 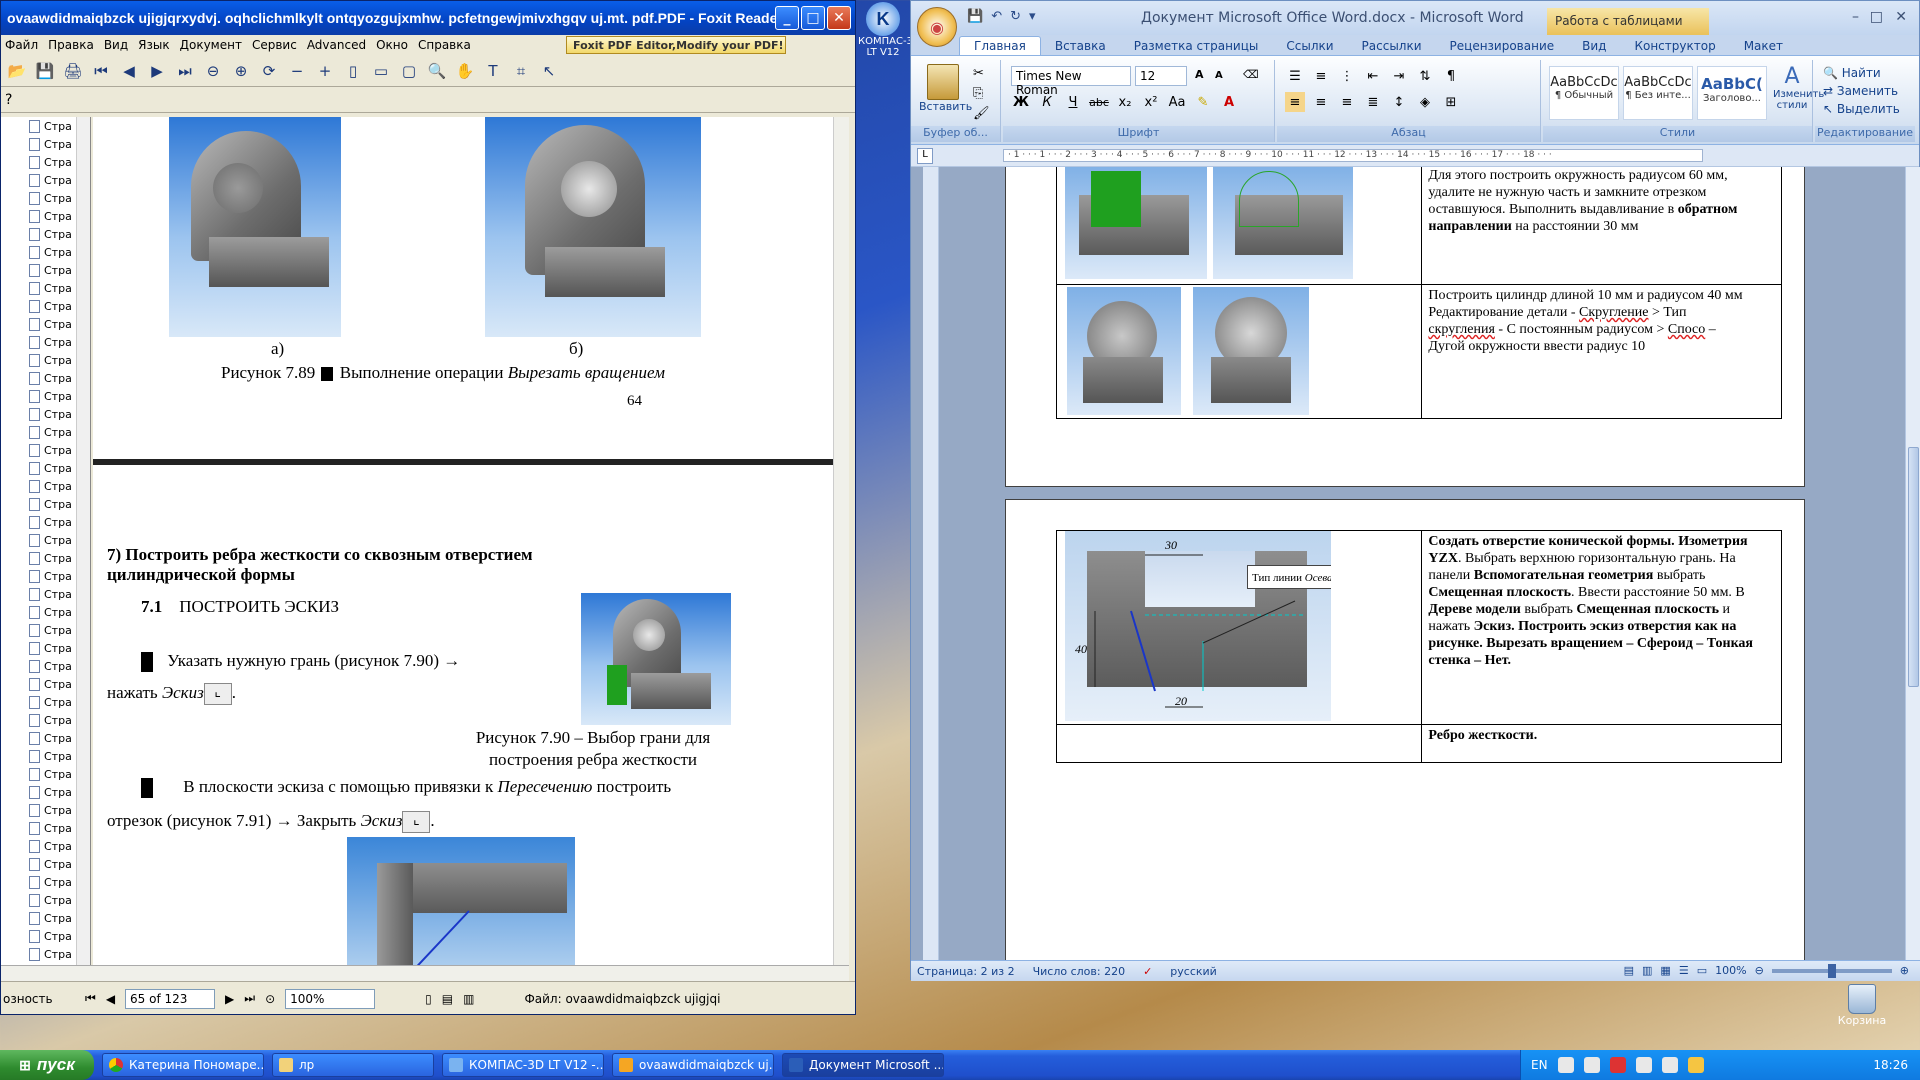 What do you see at coordinates (1161, 76) in the screenshot?
I see `font-size-box: 12` at bounding box center [1161, 76].